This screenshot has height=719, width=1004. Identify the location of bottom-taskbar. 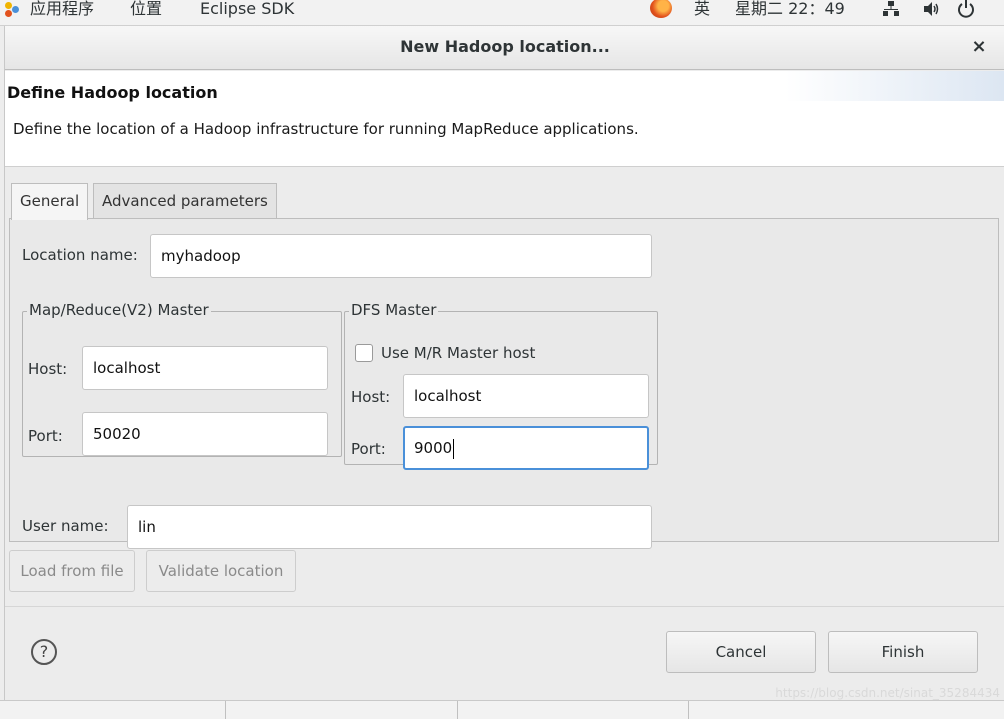
(502, 709).